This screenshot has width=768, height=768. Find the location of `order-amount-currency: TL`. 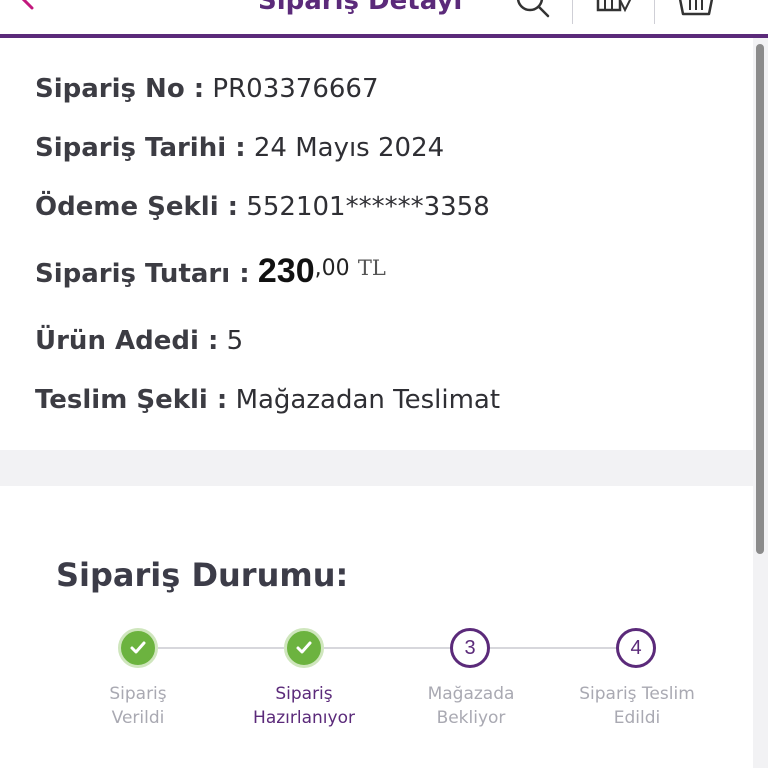

order-amount-currency: TL is located at coordinates (371, 268).